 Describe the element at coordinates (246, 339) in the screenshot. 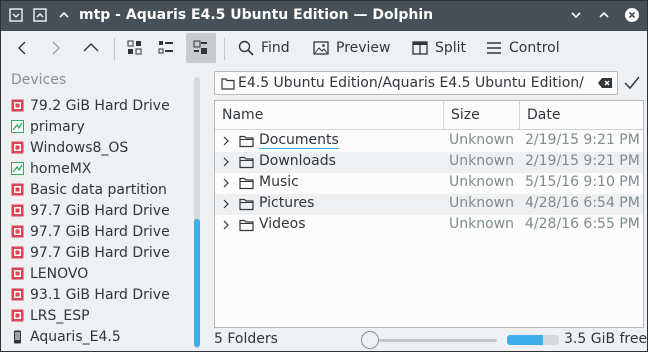

I see `status-summary: 5 Folders` at that location.